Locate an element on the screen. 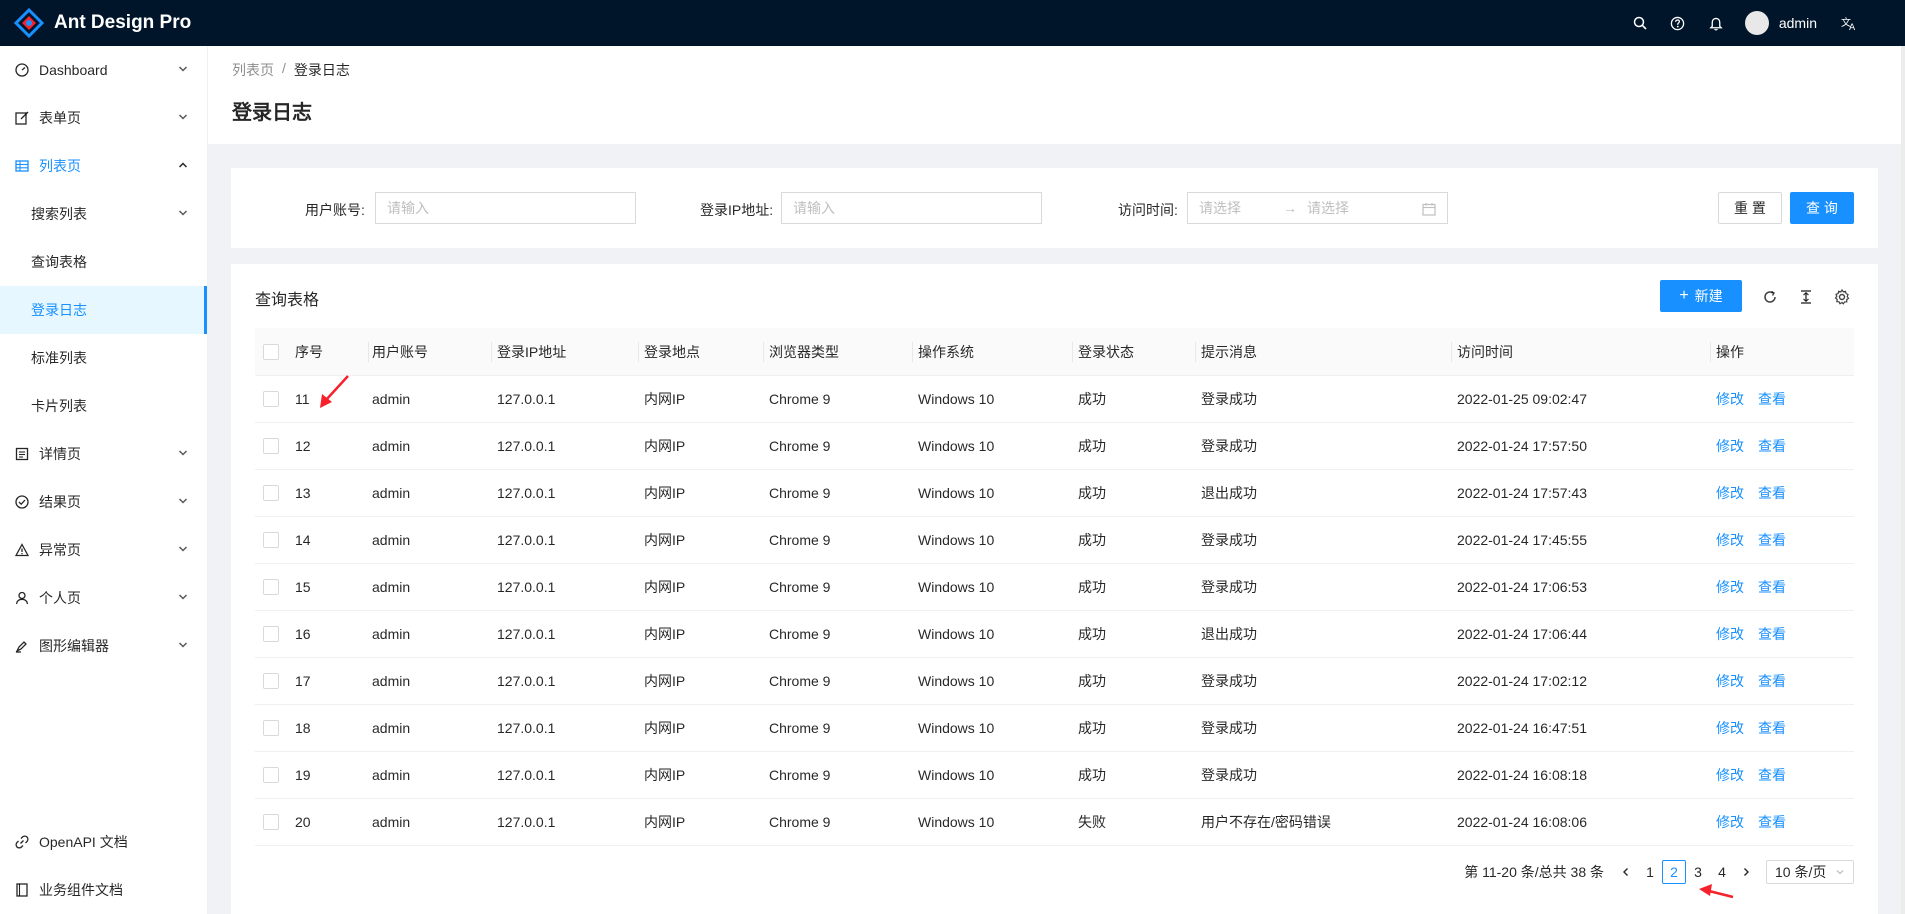  new-button-label: 新建 is located at coordinates (1708, 296).